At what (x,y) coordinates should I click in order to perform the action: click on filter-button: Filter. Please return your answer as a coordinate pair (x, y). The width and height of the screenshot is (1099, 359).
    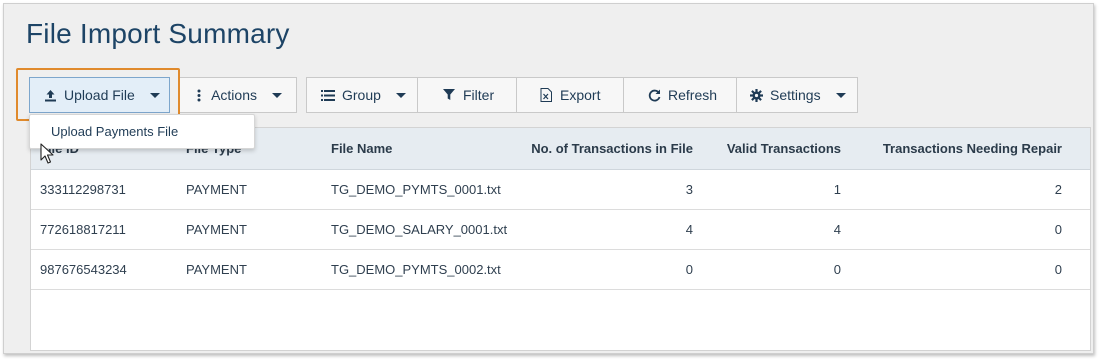
    Looking at the image, I should click on (467, 95).